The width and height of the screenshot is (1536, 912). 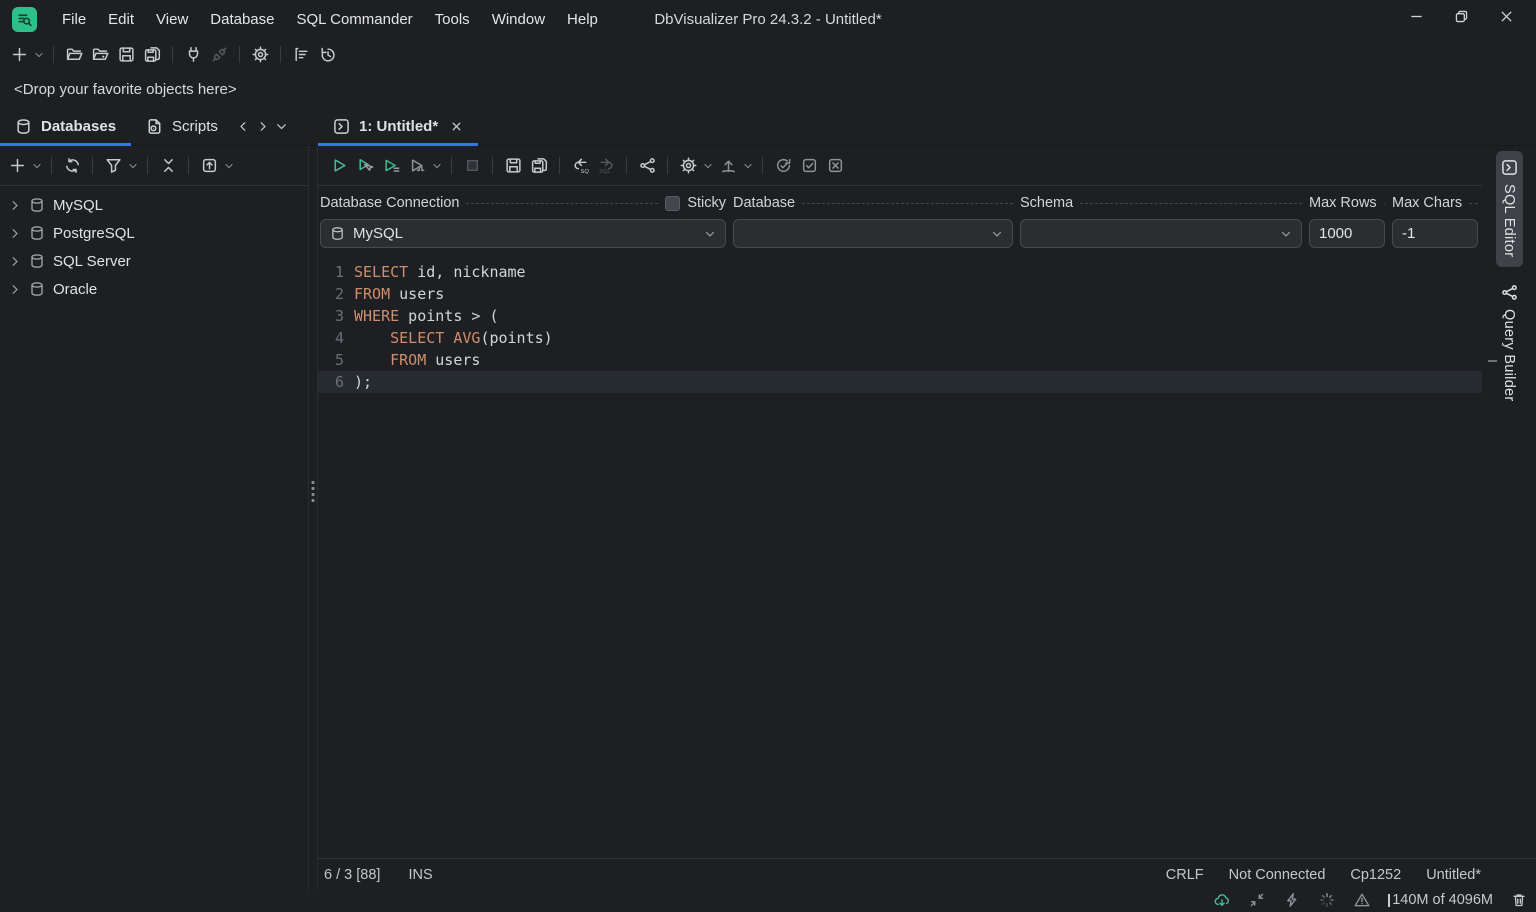 I want to click on menu-database: Database, so click(x=242, y=19).